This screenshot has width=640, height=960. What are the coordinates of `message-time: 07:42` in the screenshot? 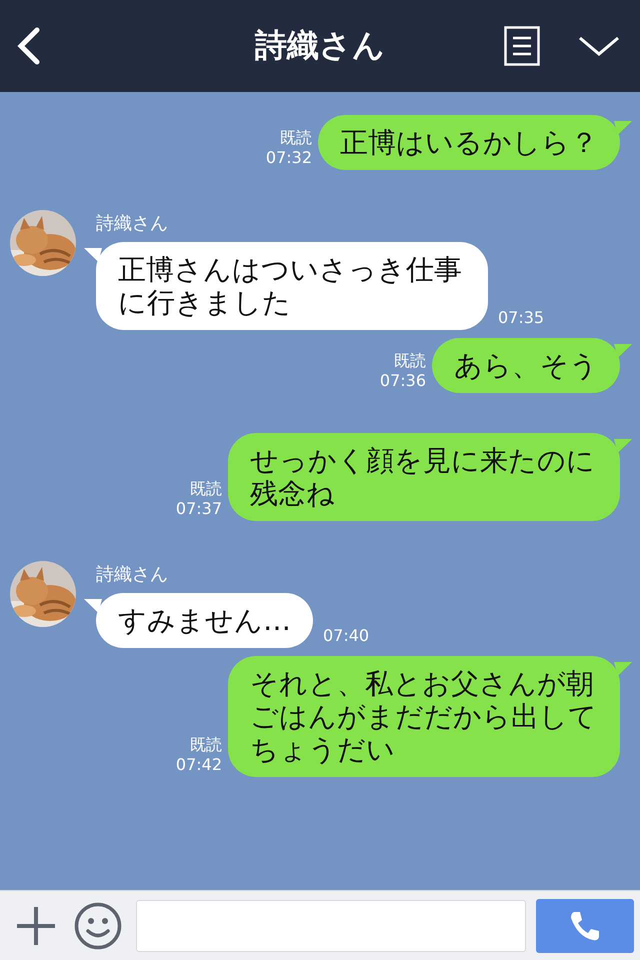 It's located at (199, 765).